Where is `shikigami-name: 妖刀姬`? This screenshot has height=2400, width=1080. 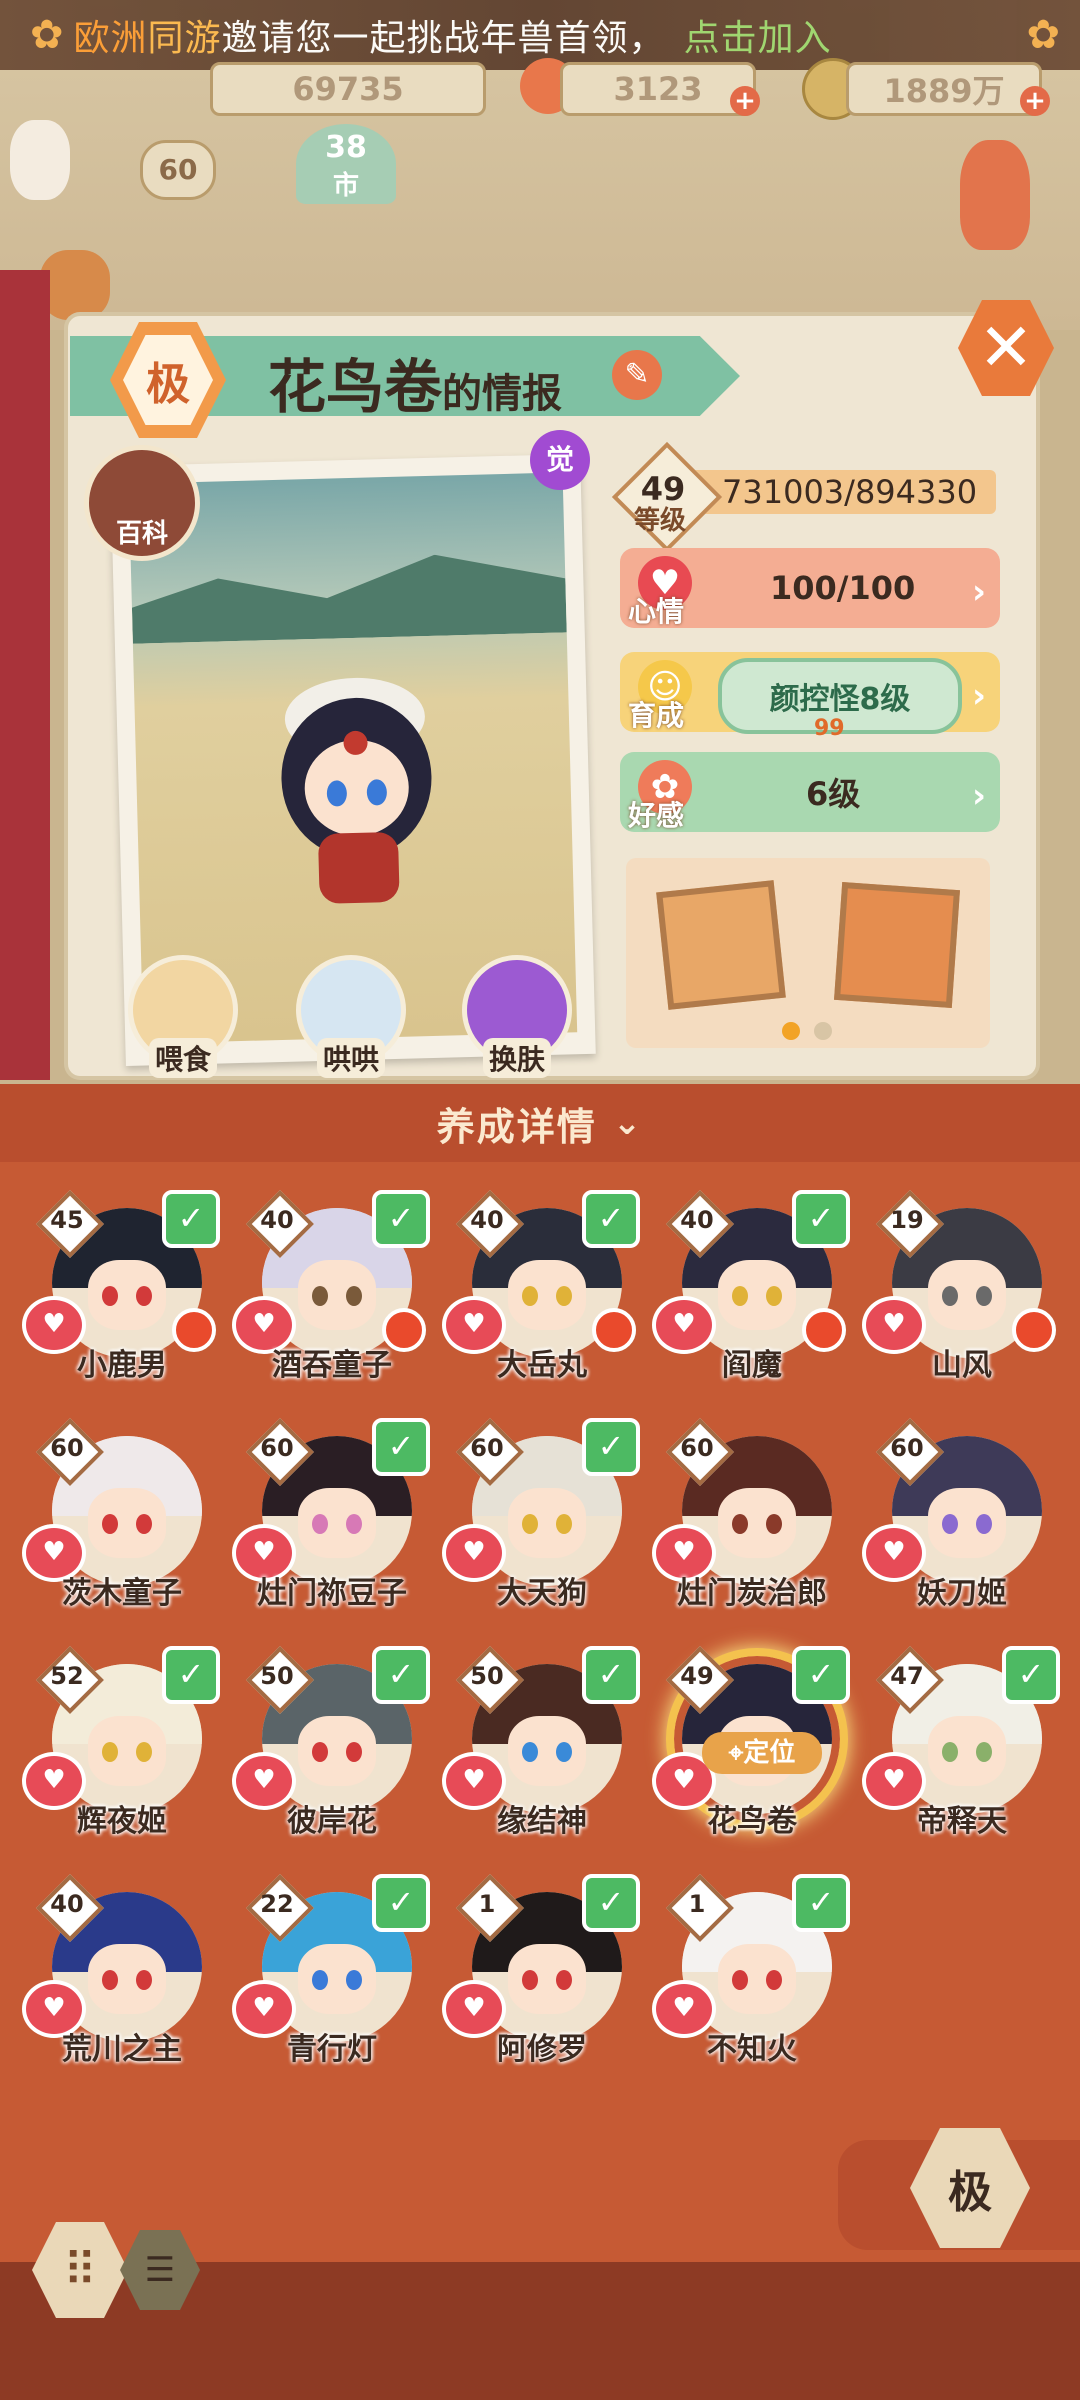
shikigami-name: 妖刀姬 is located at coordinates (962, 1593).